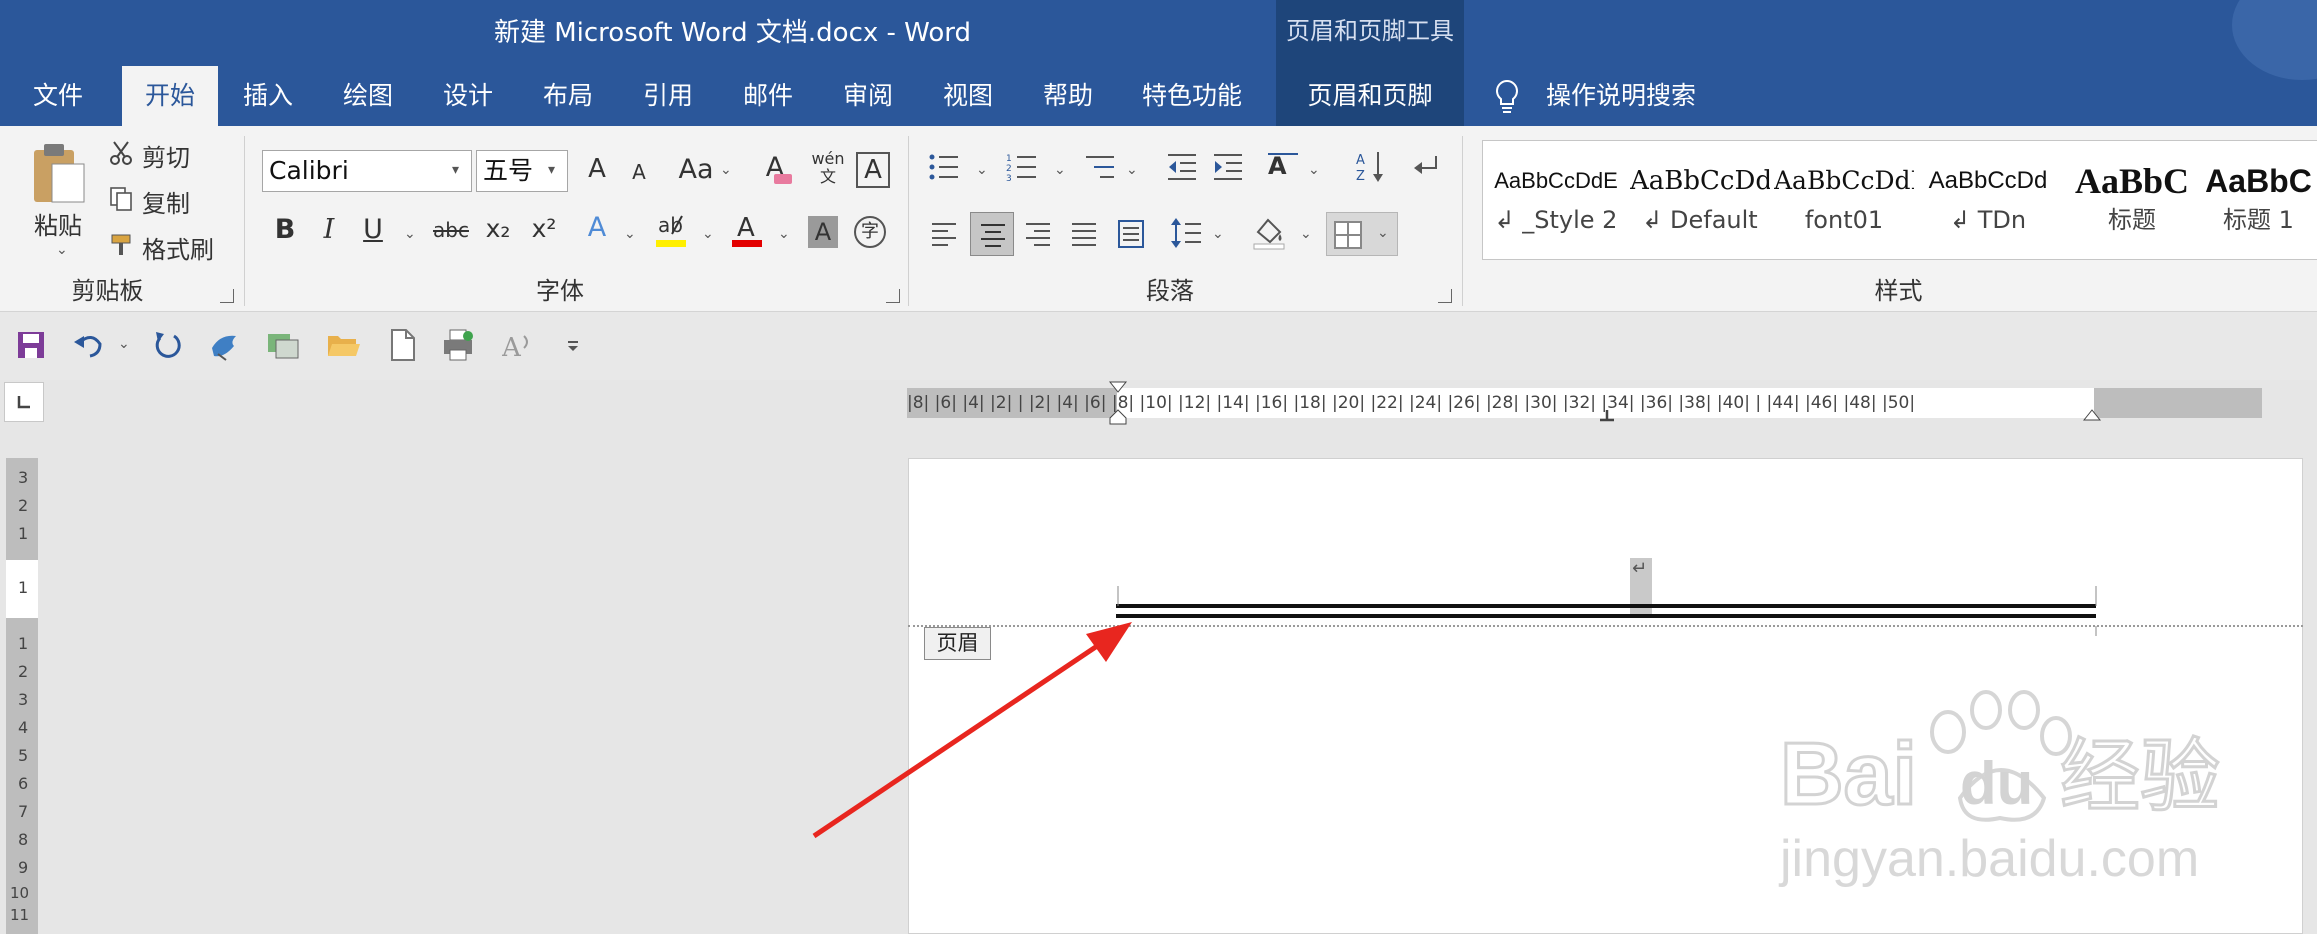 The image size is (2317, 934). What do you see at coordinates (268, 96) in the screenshot?
I see `tab-insert: 插入` at bounding box center [268, 96].